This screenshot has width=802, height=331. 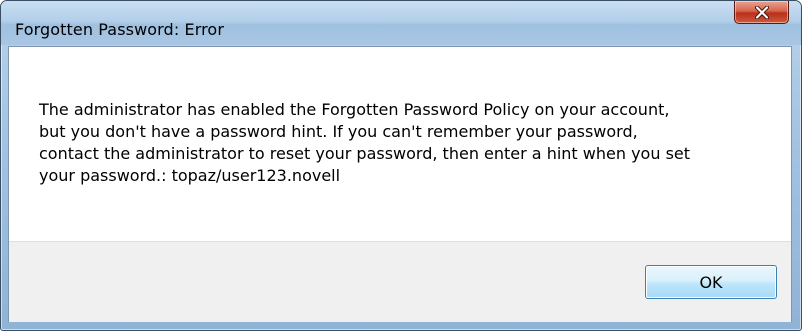 I want to click on window-title: Forgotten Password: Error, so click(x=119, y=29).